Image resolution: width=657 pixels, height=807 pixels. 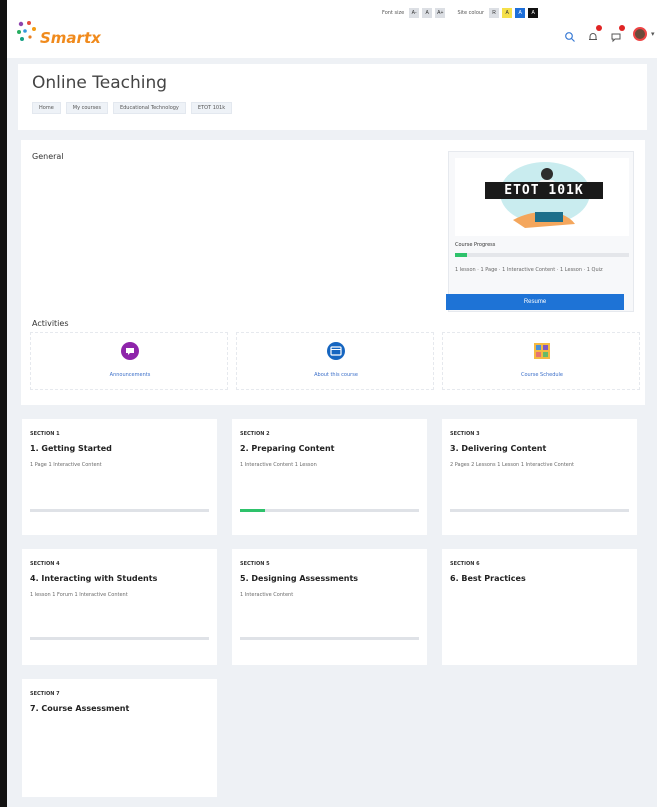 I want to click on activity-announcements: Announcements, so click(x=129, y=361).